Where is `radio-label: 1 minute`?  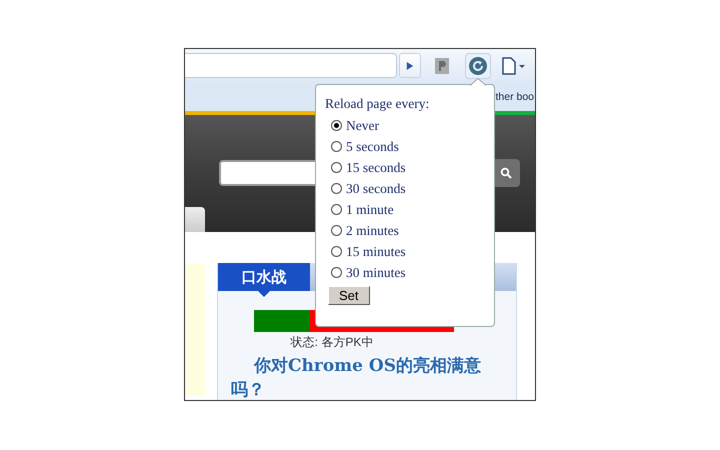 radio-label: 1 minute is located at coordinates (370, 210).